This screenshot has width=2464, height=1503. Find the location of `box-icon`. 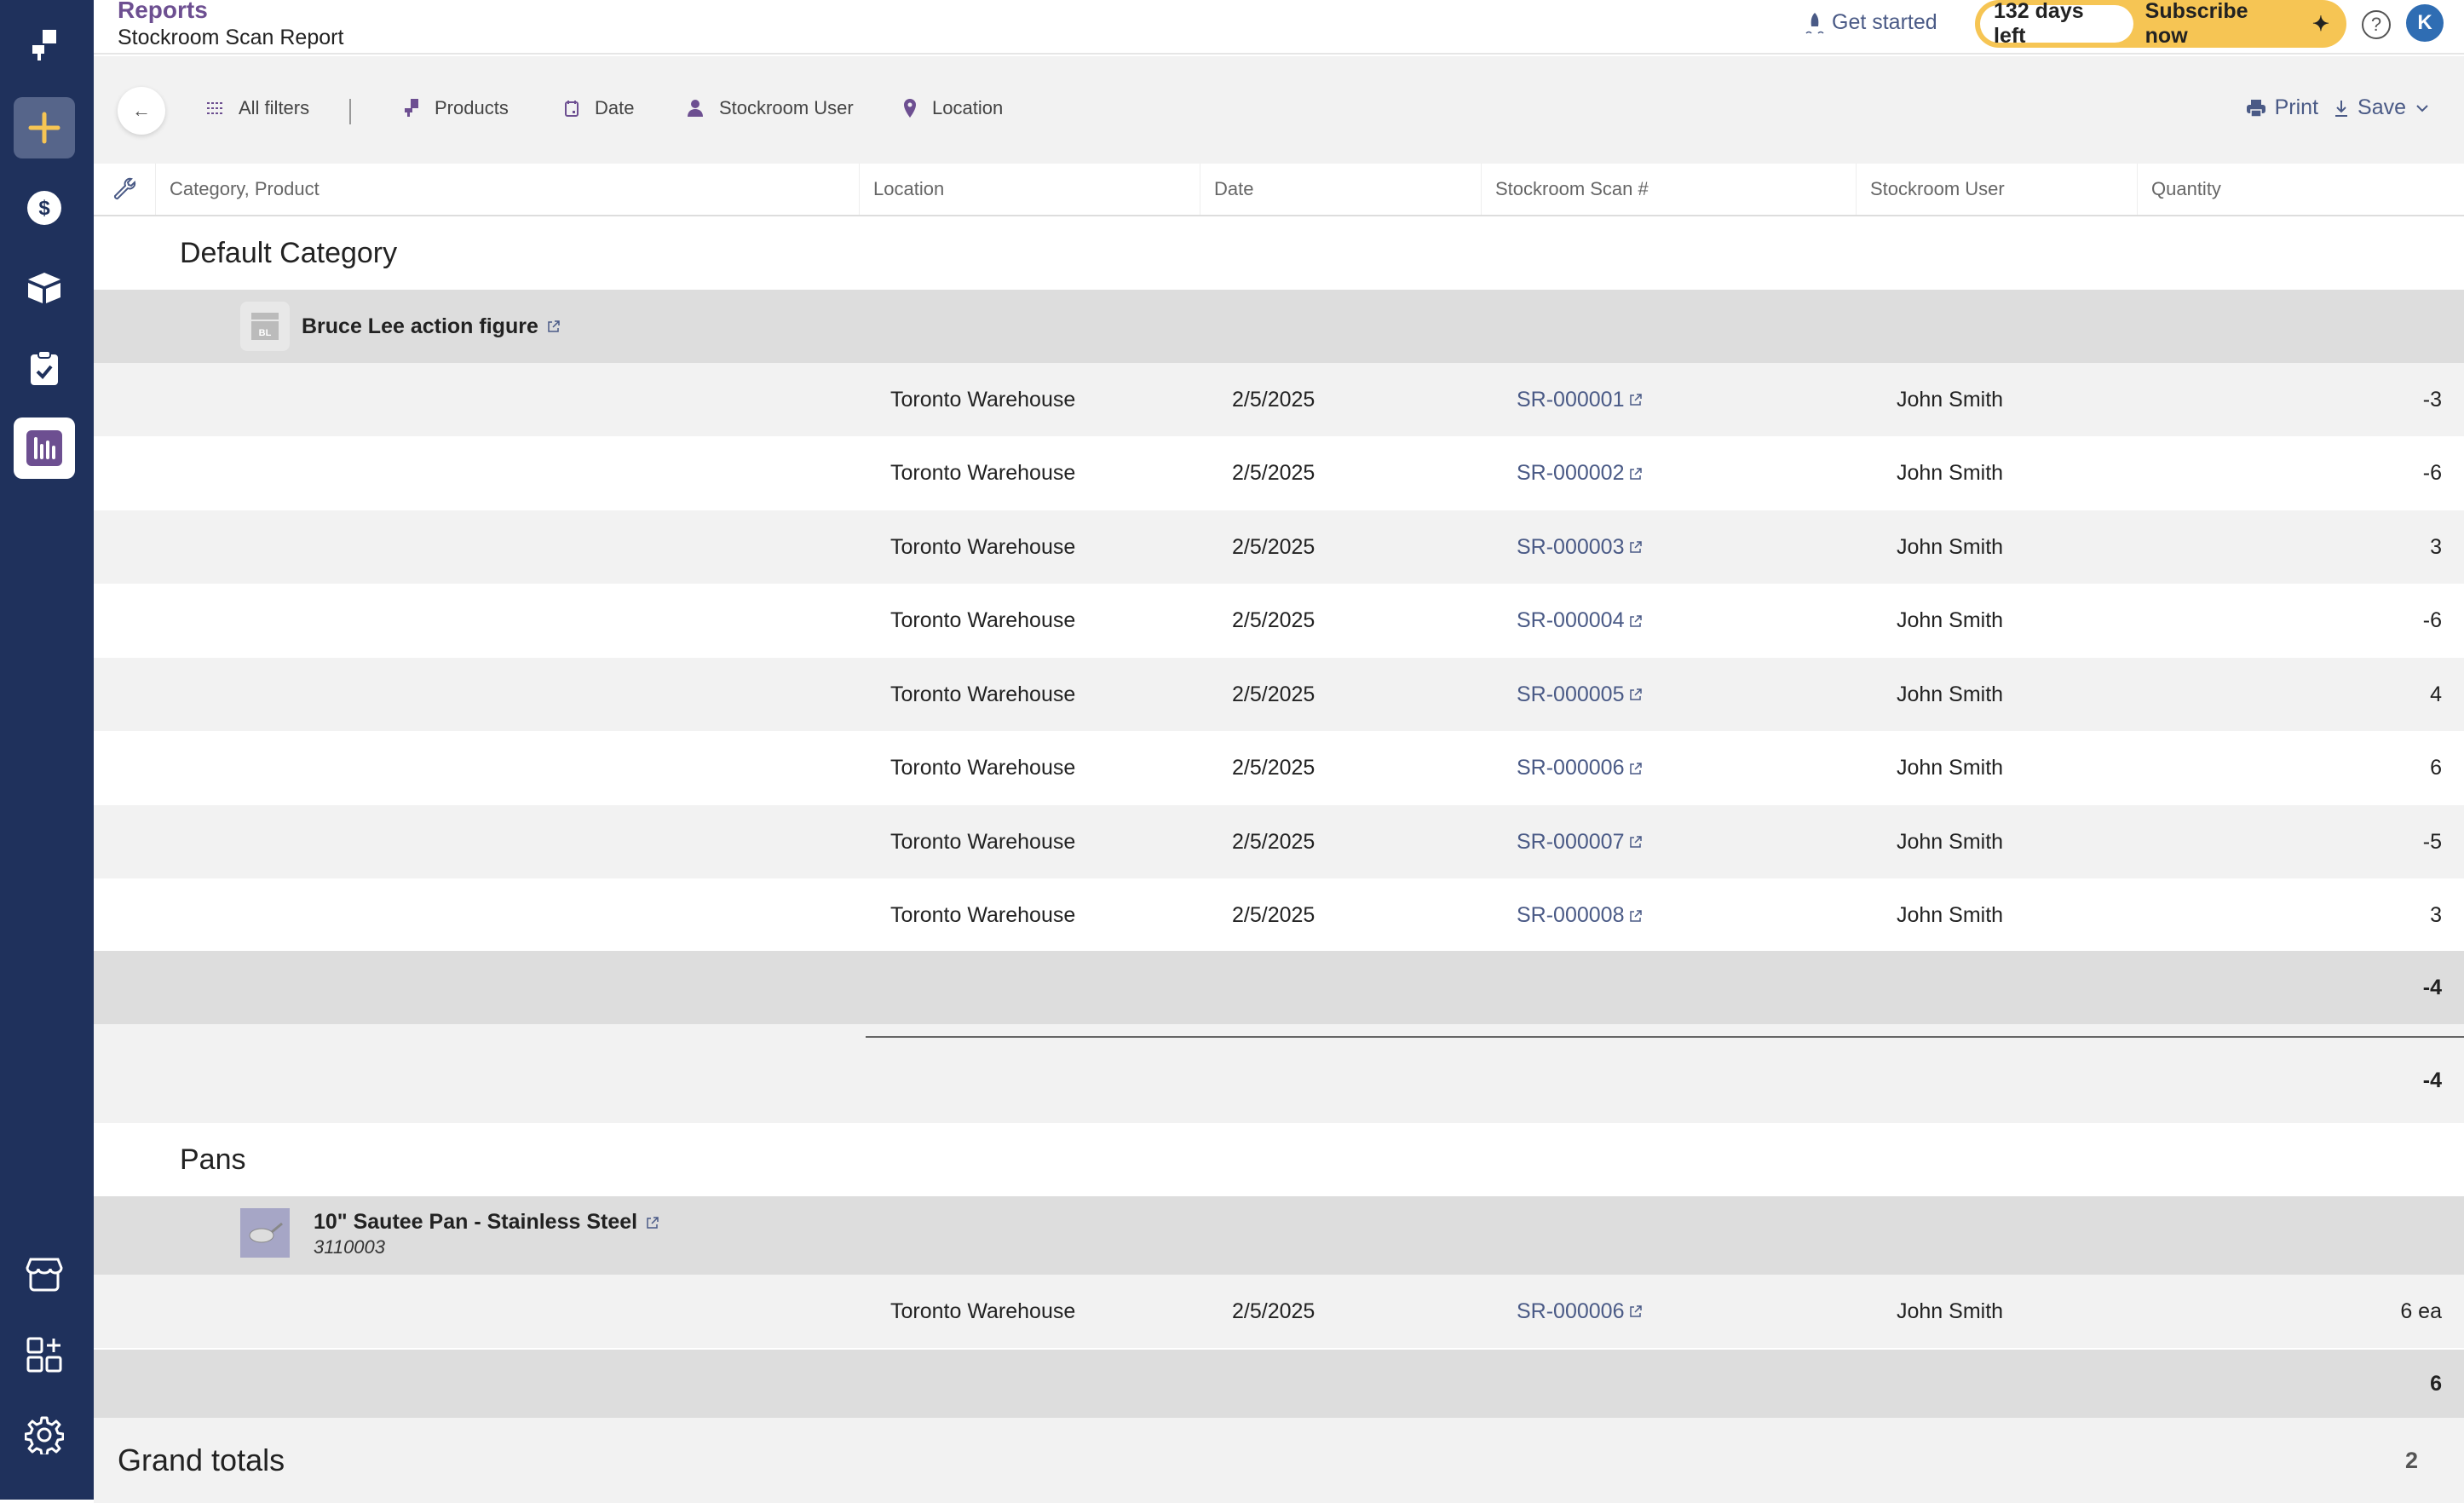

box-icon is located at coordinates (44, 288).